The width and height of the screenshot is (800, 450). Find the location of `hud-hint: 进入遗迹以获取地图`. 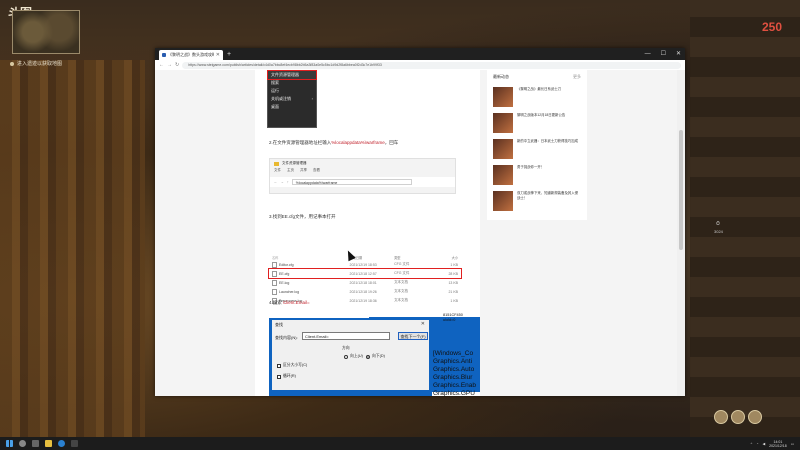

hud-hint: 进入遗迹以获取地图 is located at coordinates (36, 63).